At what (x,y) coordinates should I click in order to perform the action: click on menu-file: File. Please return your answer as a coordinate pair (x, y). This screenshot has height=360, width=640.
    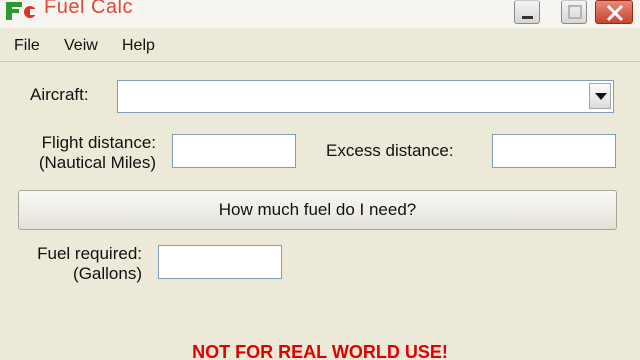
    Looking at the image, I should click on (27, 46).